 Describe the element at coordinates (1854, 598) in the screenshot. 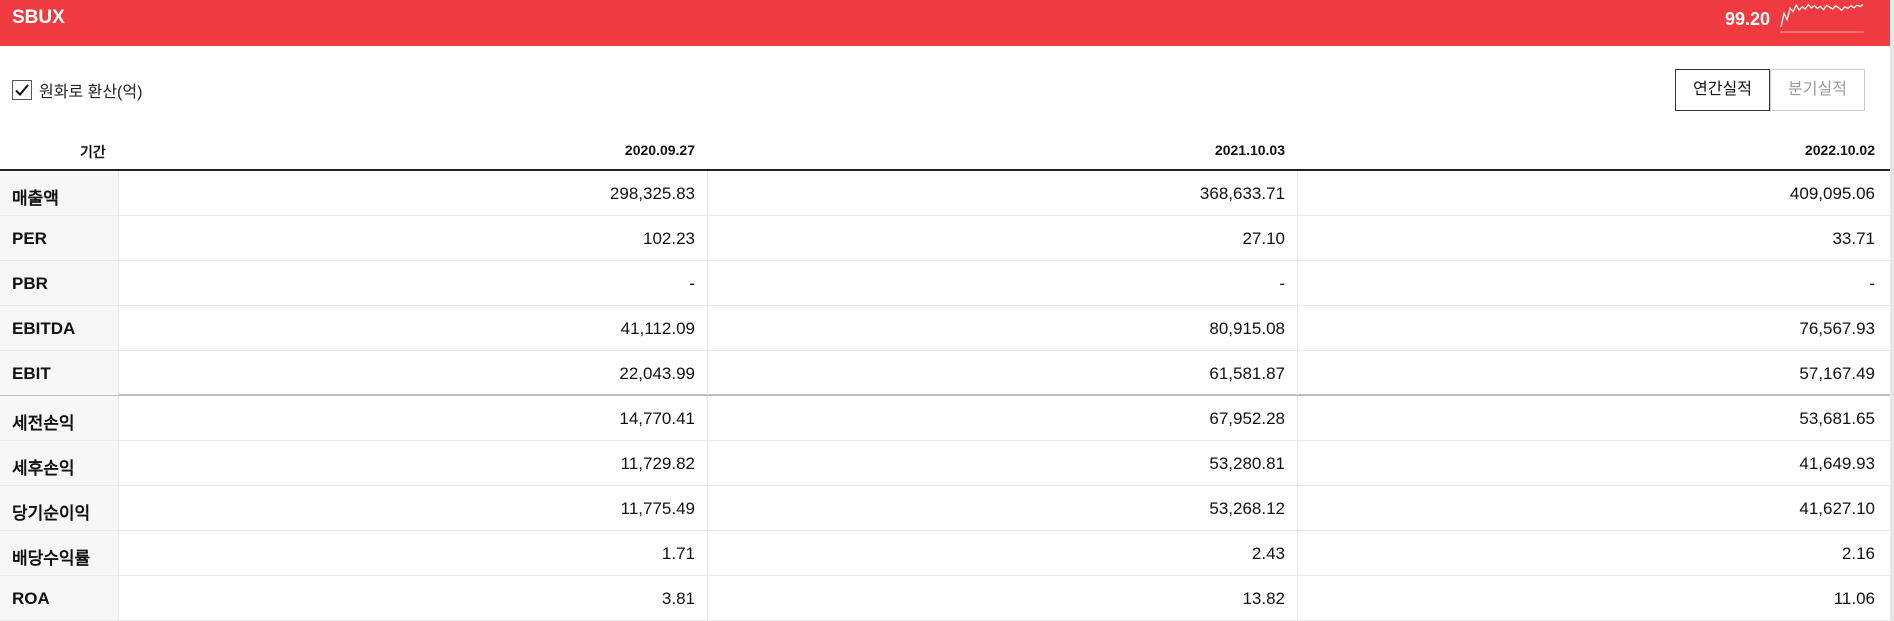

I see `table-cell: 11.06` at that location.